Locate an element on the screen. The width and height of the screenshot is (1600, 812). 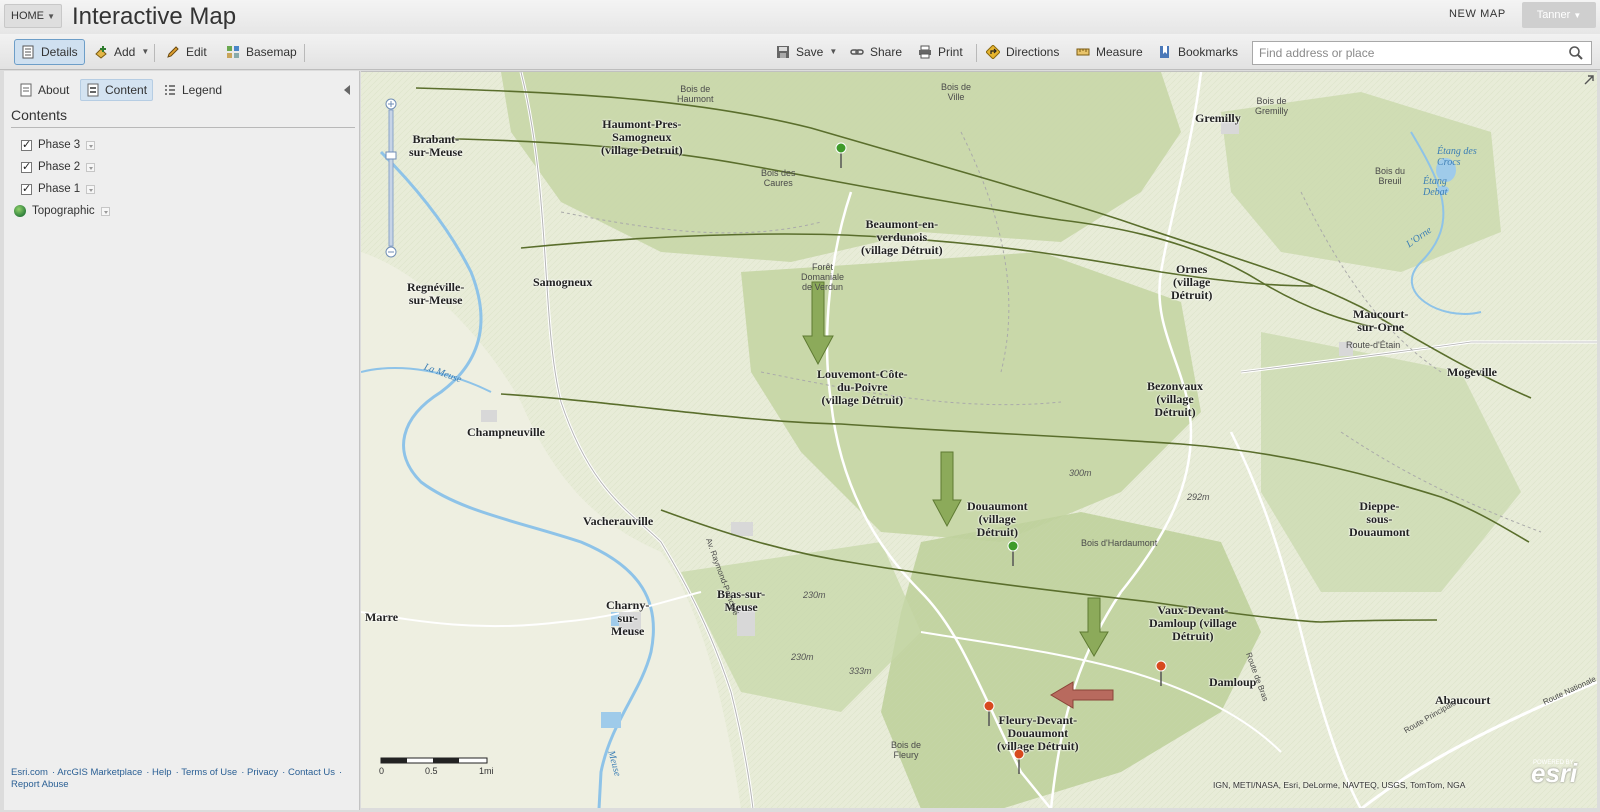
scale-label: 1mi is located at coordinates (486, 771).